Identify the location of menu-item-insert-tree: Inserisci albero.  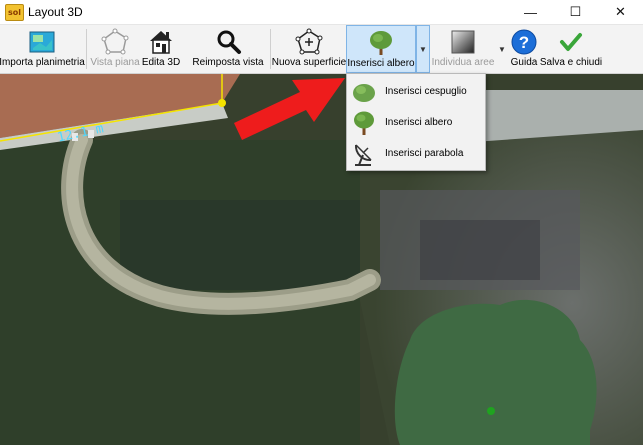
(416, 122).